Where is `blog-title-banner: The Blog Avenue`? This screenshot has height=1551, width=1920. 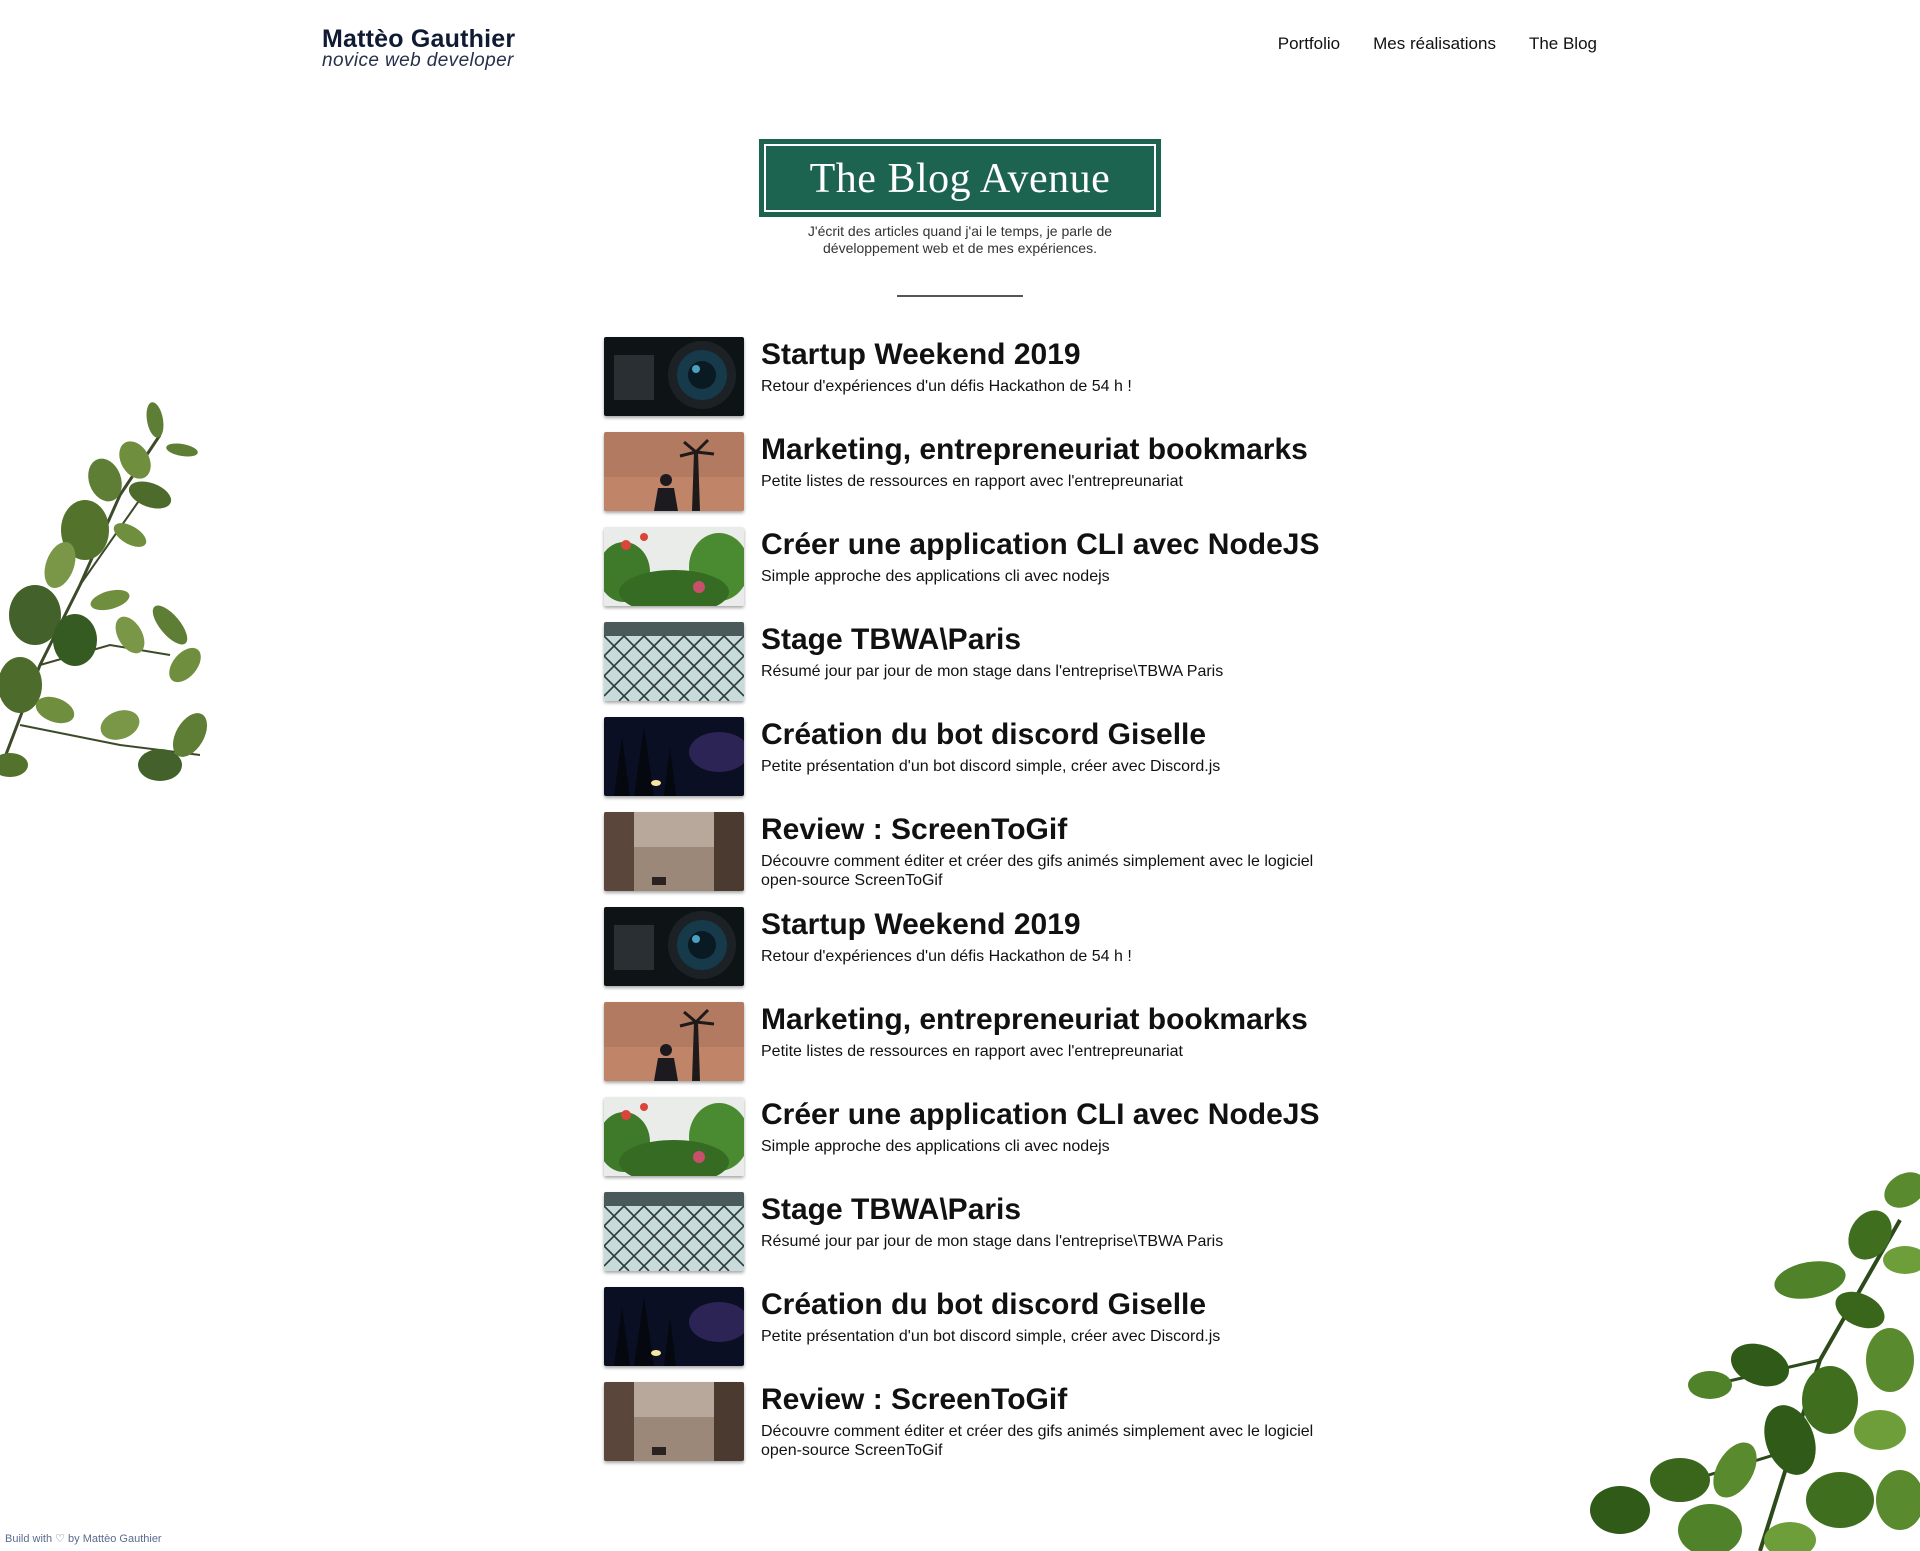
blog-title-banner: The Blog Avenue is located at coordinates (960, 178).